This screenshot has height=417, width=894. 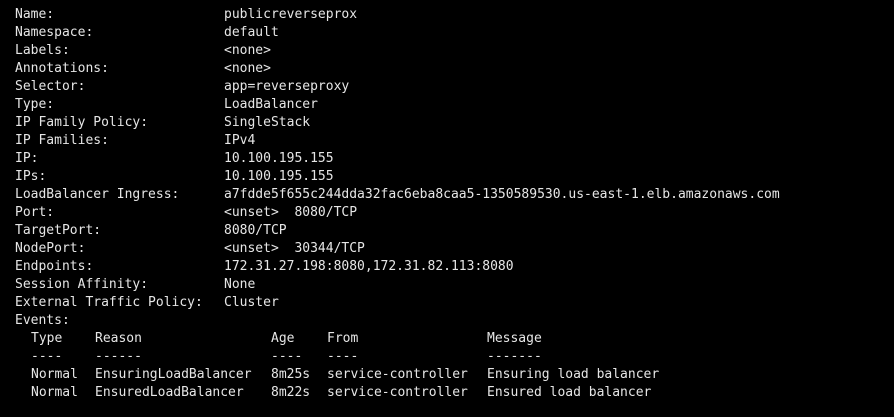 I want to click on field-value: Cluster, so click(x=251, y=302).